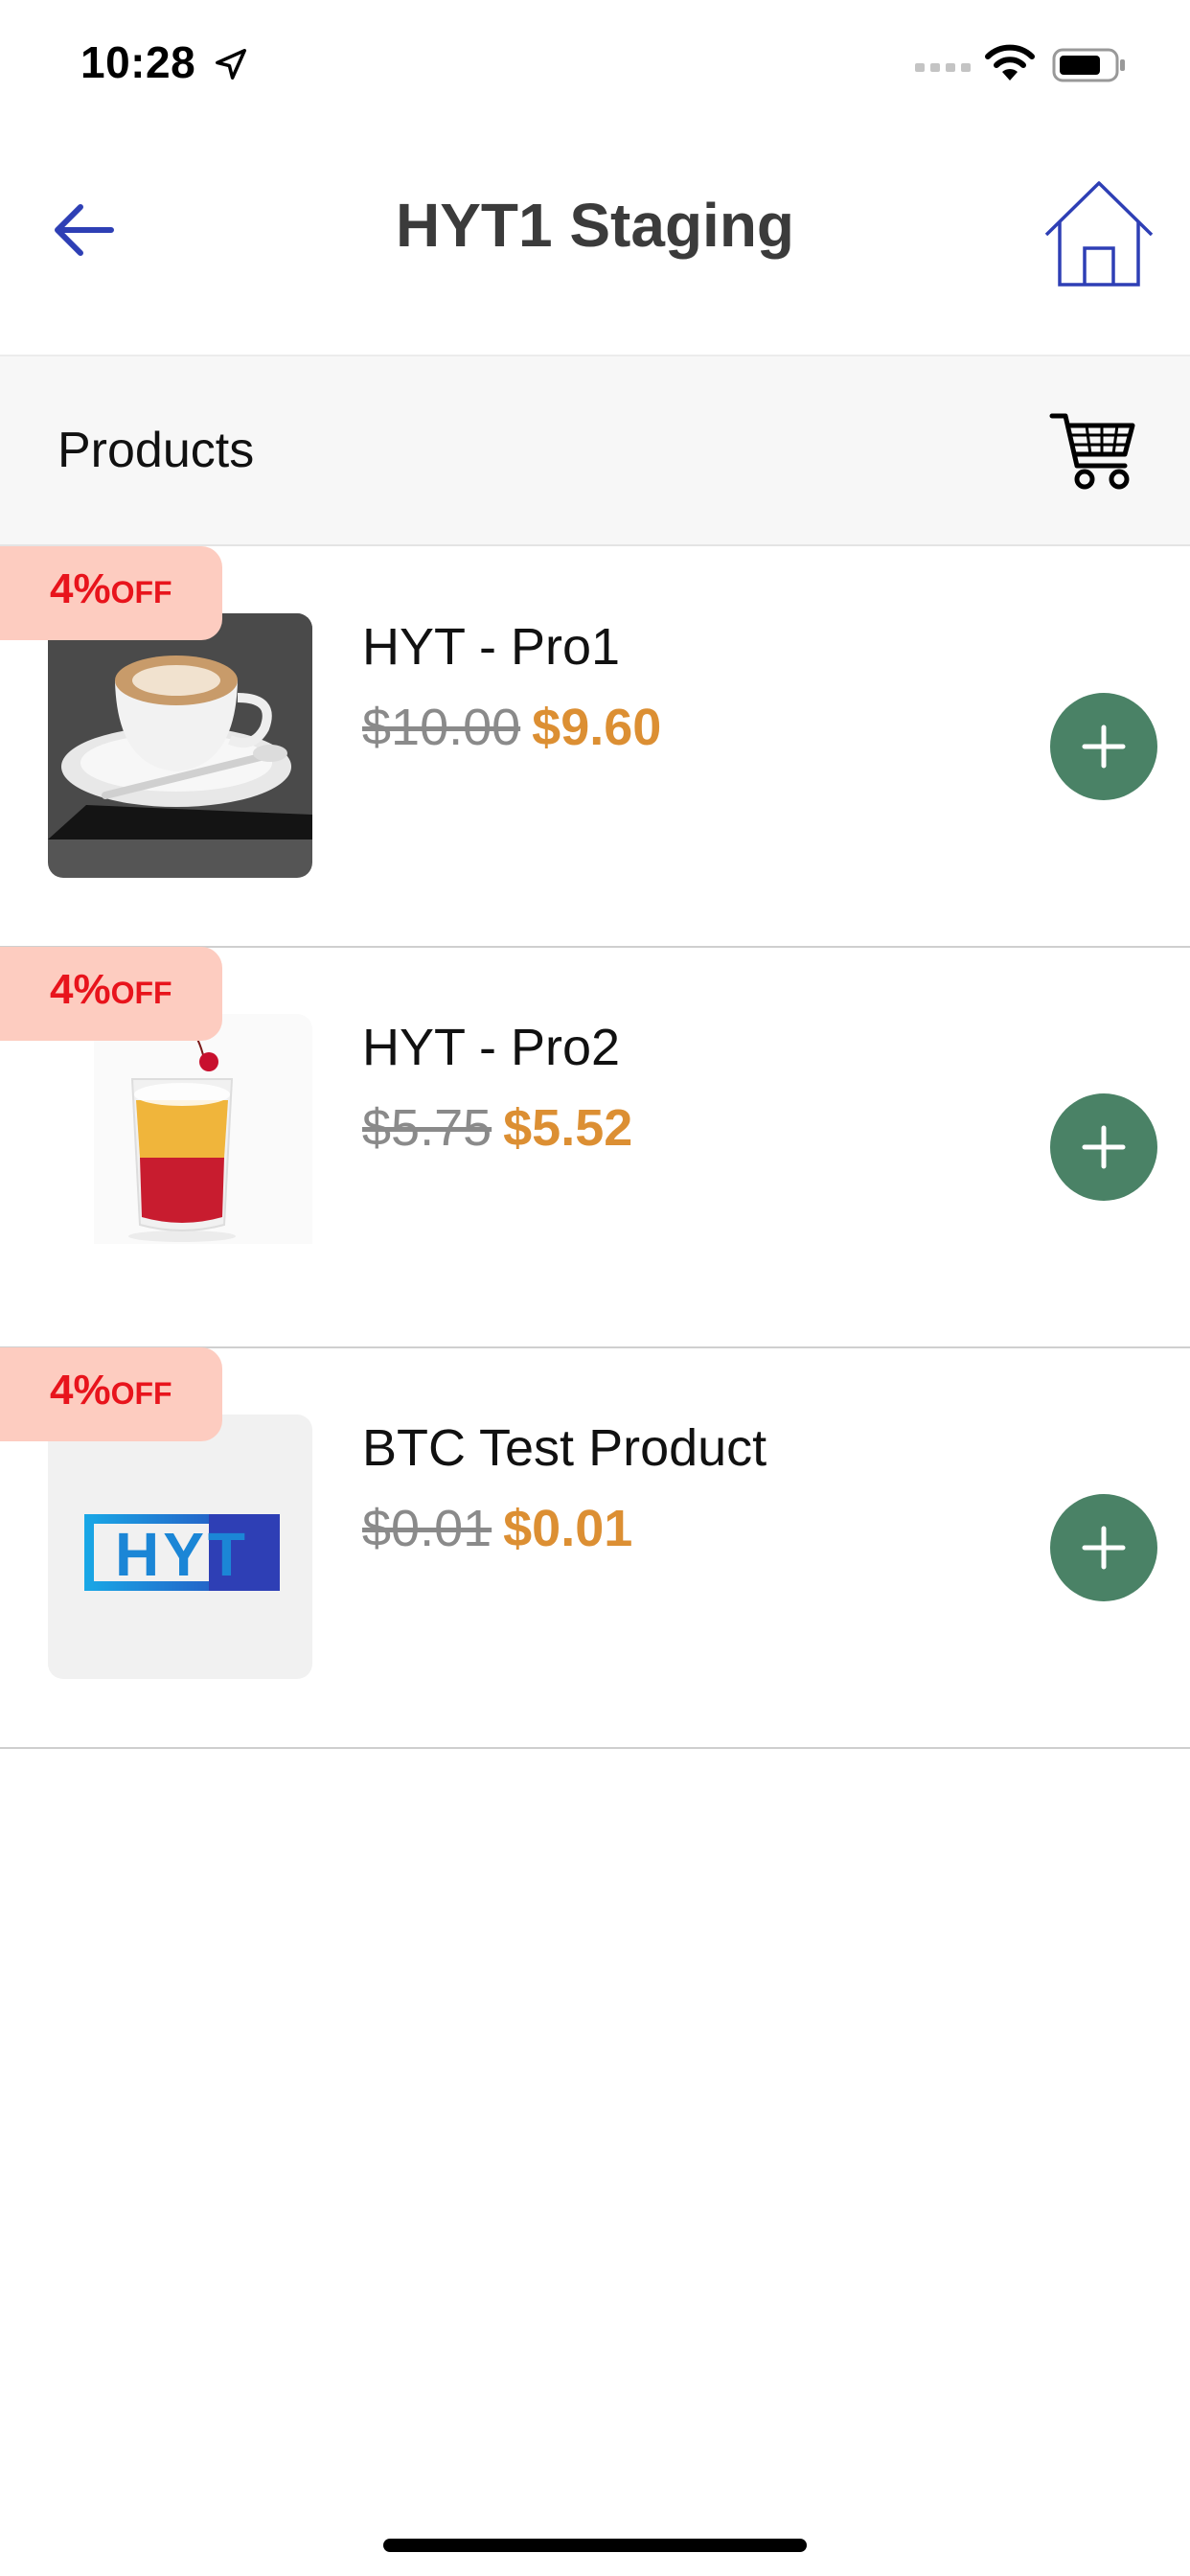 The width and height of the screenshot is (1190, 2576). I want to click on sale-price: $9.60, so click(597, 727).